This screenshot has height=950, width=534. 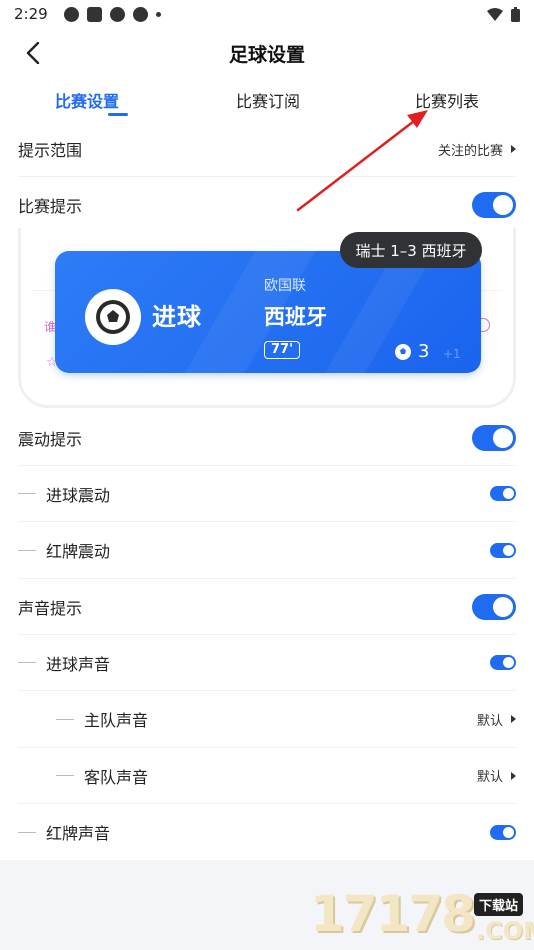 What do you see at coordinates (282, 350) in the screenshot?
I see `match-minute: 77'` at bounding box center [282, 350].